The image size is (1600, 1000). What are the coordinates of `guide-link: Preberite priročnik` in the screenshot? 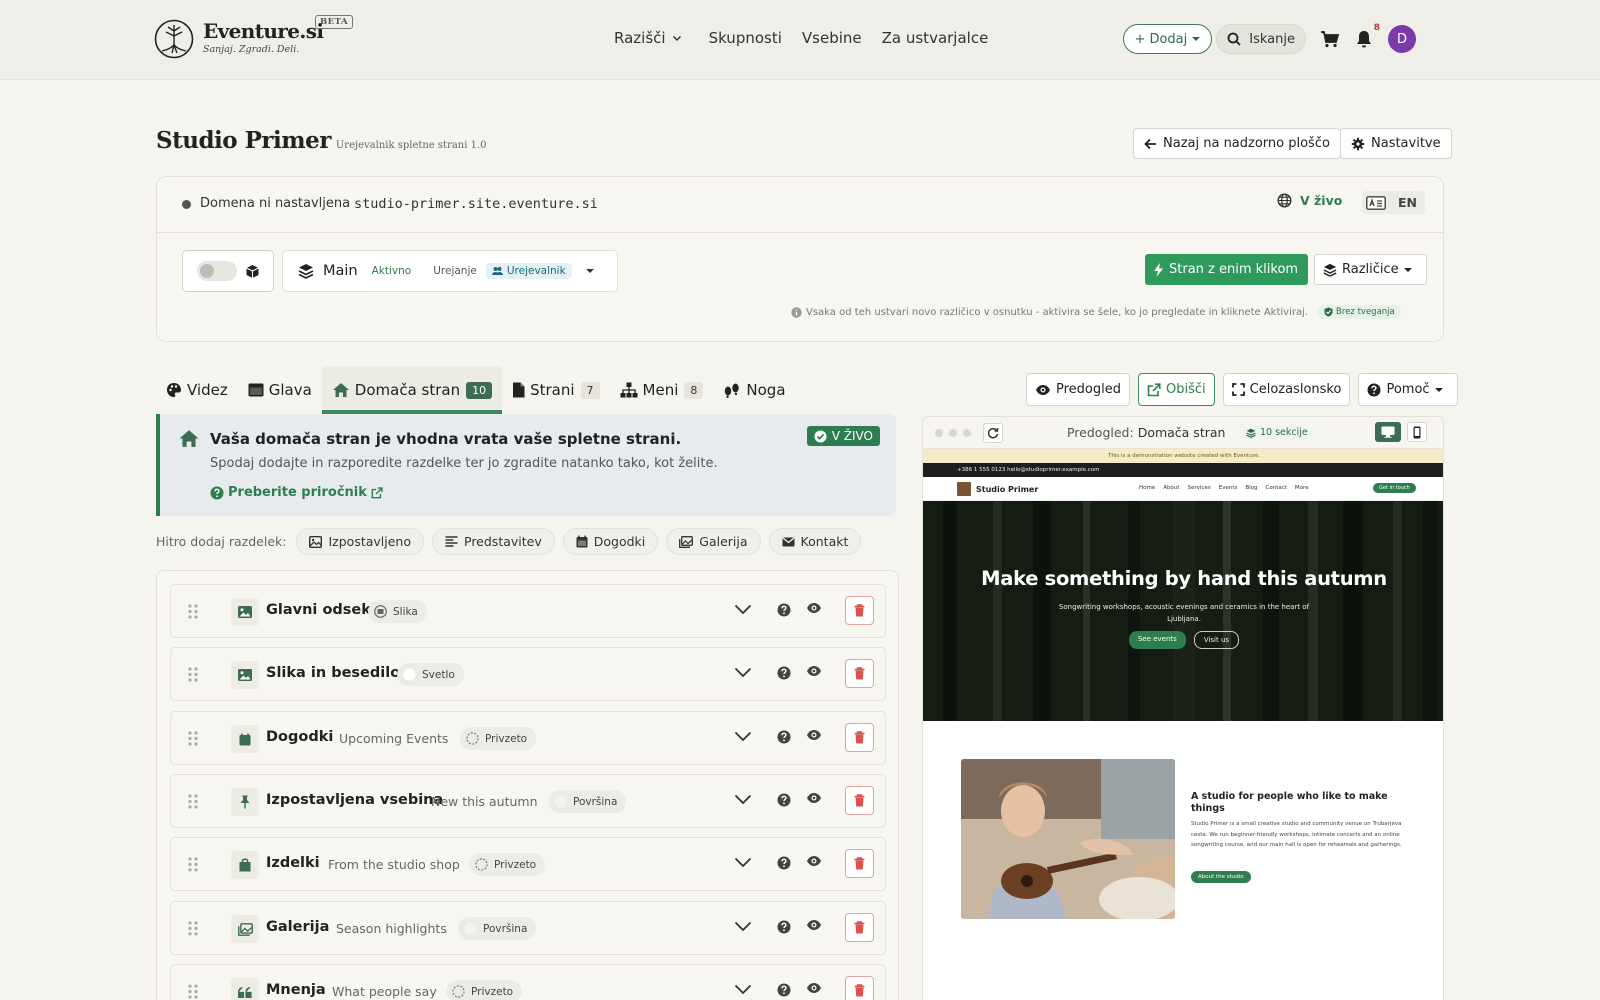 It's located at (296, 492).